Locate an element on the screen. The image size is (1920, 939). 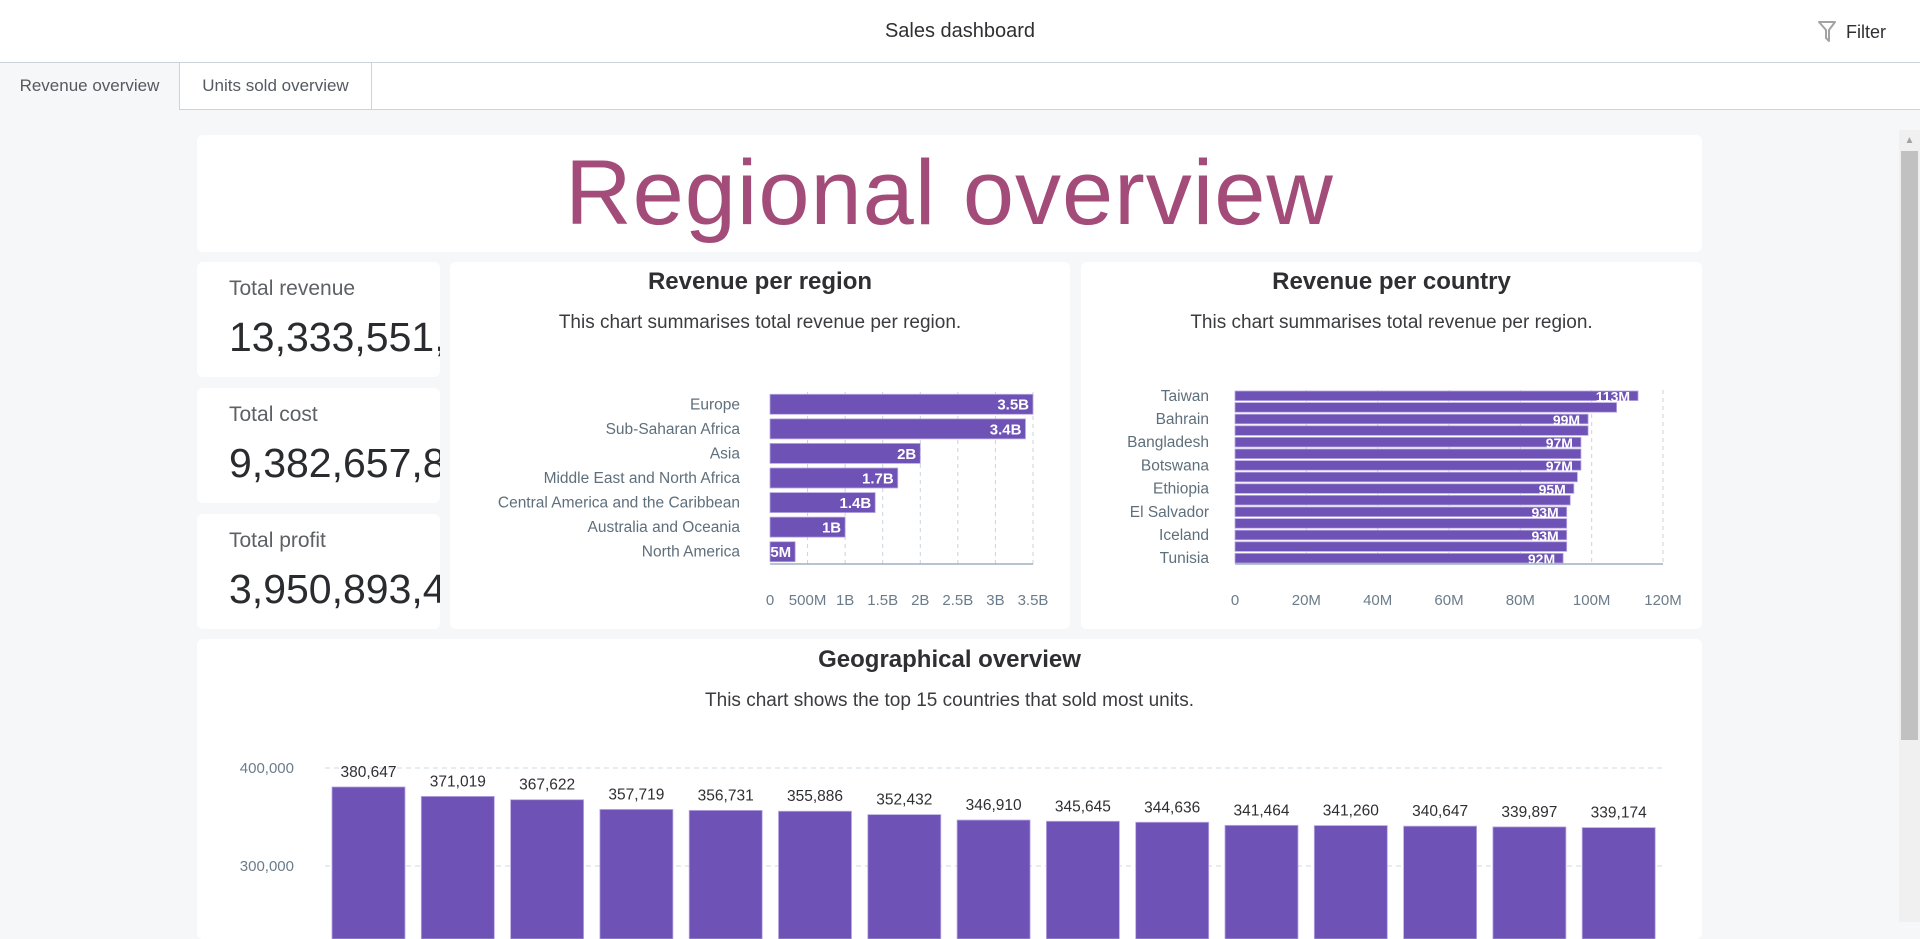
funnel-icon is located at coordinates (1827, 32).